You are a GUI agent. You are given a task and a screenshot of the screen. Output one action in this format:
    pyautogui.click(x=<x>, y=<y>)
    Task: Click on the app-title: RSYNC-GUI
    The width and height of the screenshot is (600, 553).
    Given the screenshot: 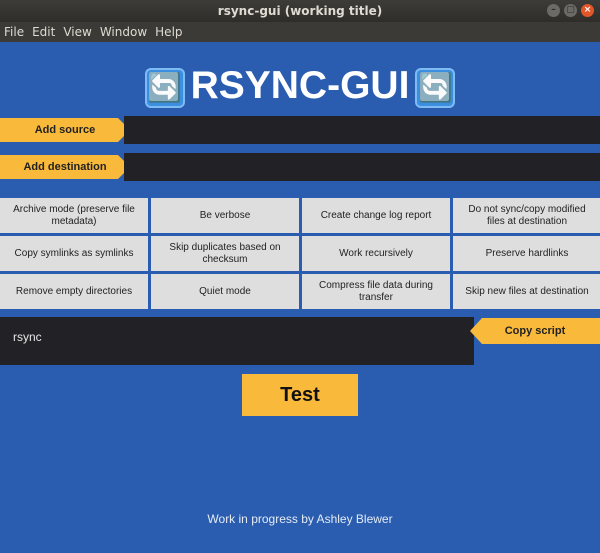 What is the action you would take?
    pyautogui.click(x=300, y=85)
    